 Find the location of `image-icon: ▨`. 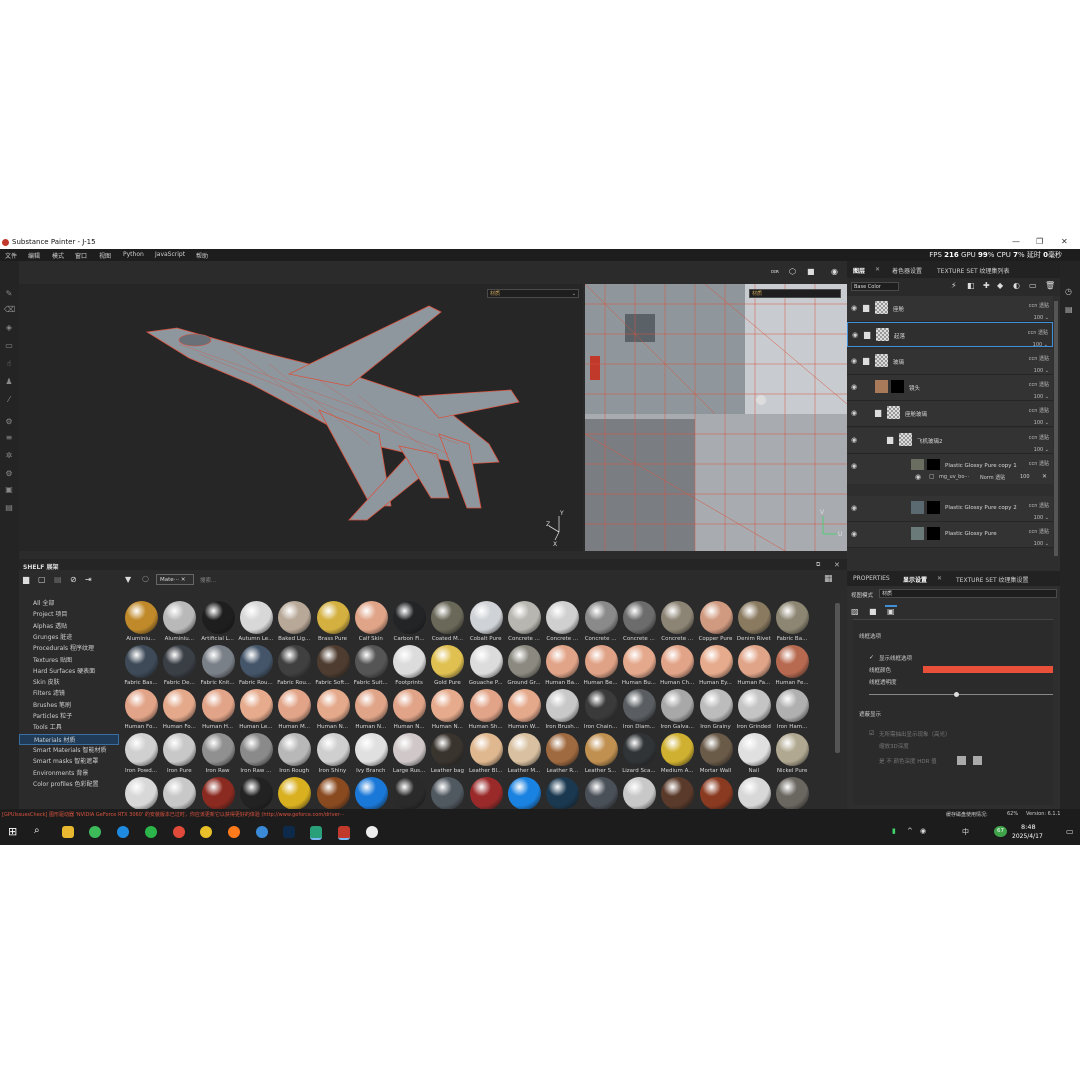

image-icon: ▨ is located at coordinates (855, 611).